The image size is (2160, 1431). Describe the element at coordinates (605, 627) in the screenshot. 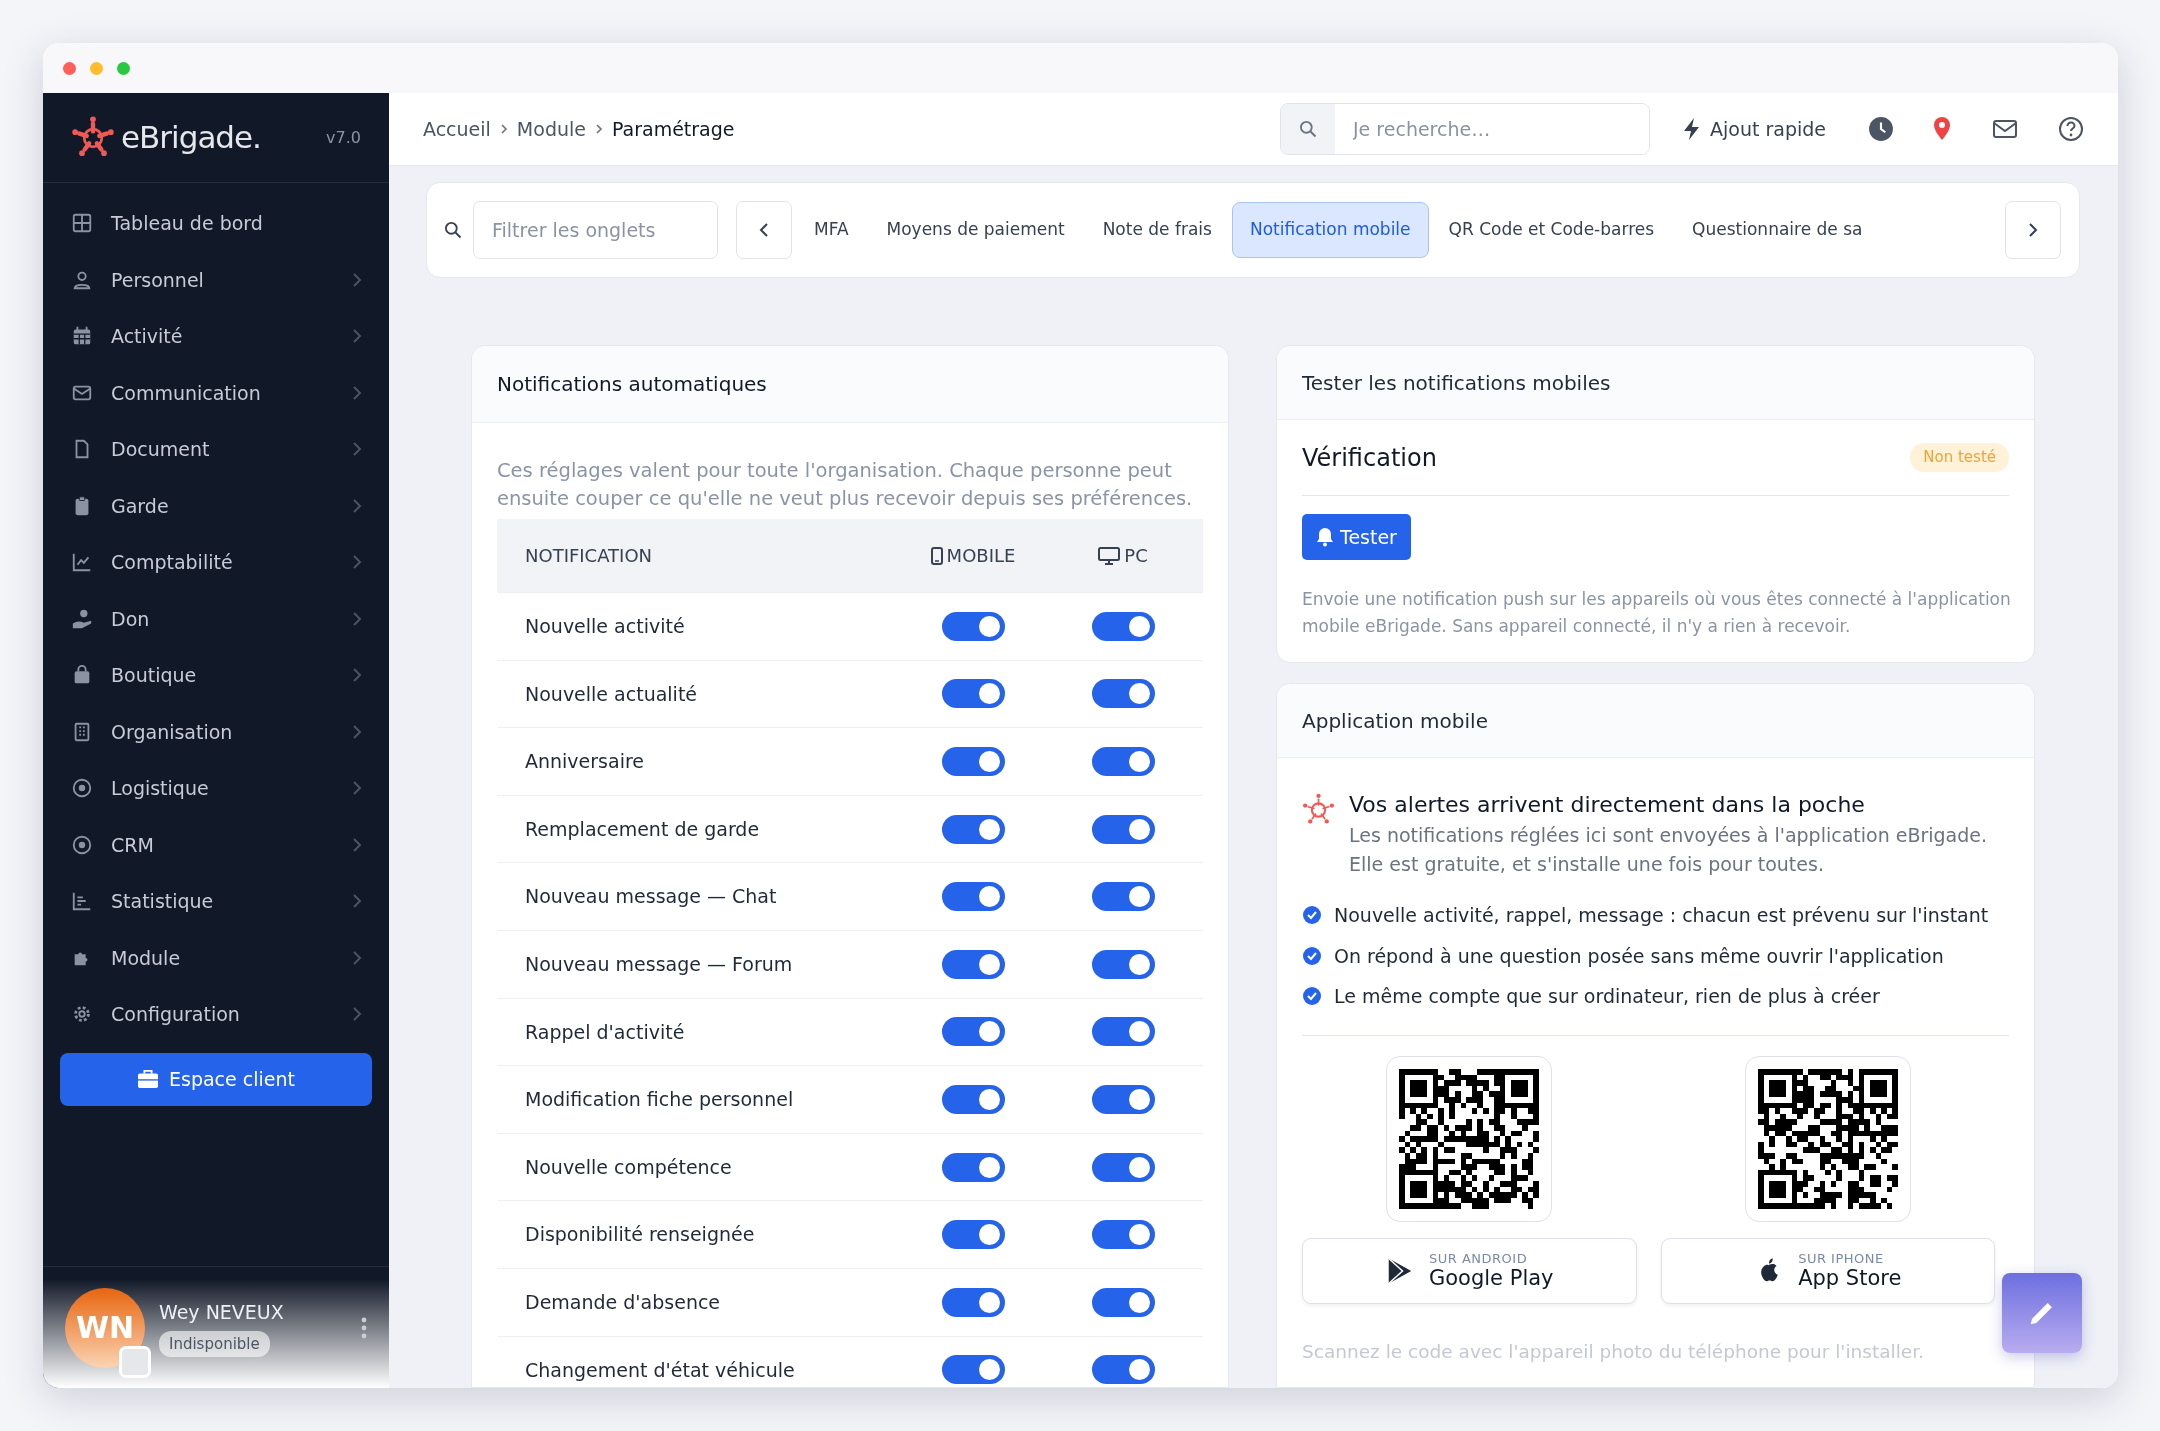

I see `notification-label: Nouvelle activité` at that location.